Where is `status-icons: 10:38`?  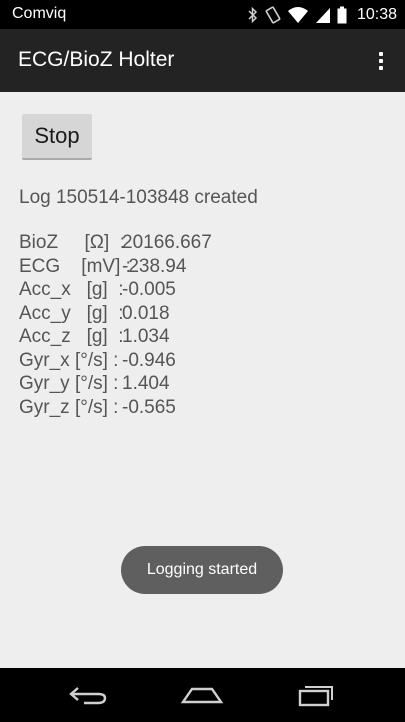
status-icons: 10:38 is located at coordinates (322, 15).